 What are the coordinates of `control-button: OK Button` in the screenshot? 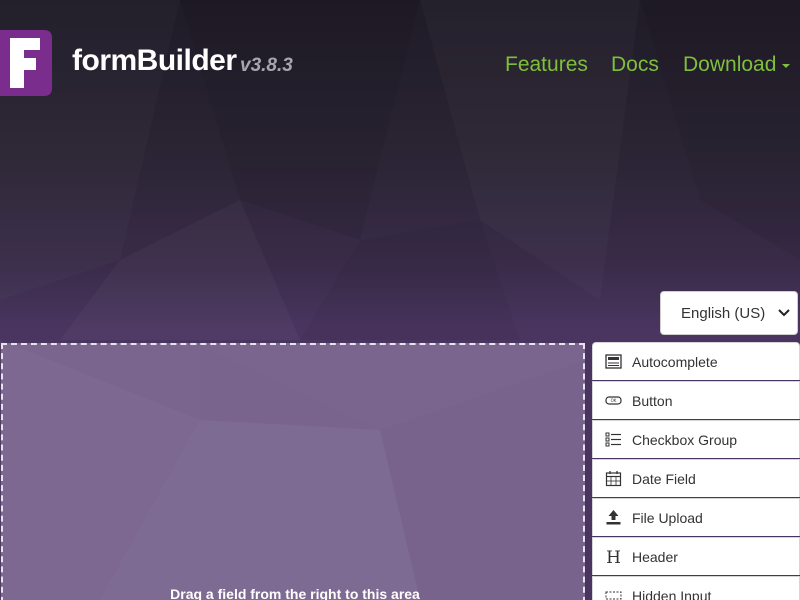 It's located at (696, 400).